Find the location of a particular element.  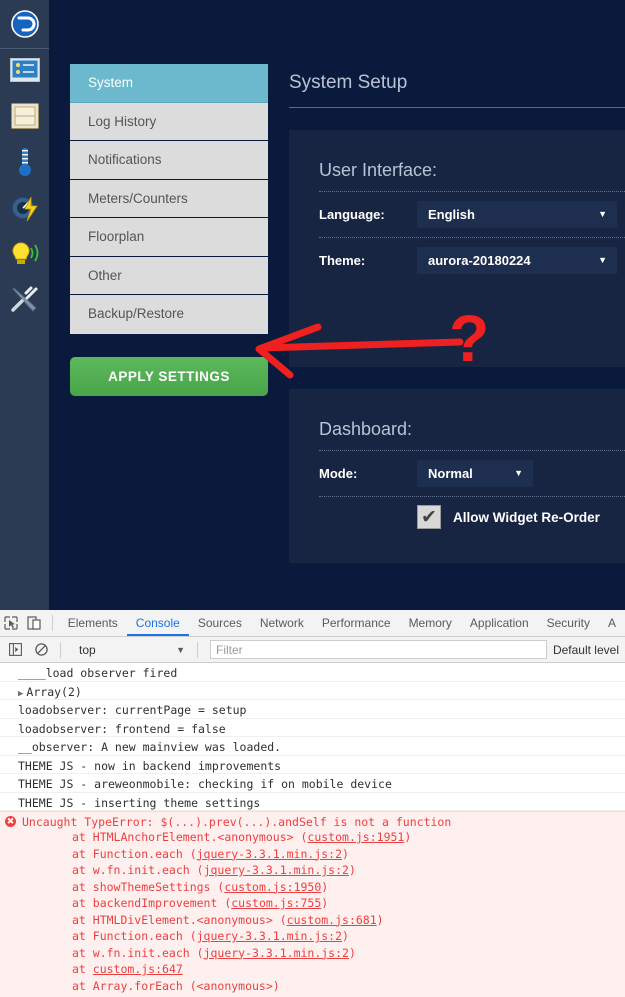

allow-widget-reorder-checkbox: ✔ is located at coordinates (429, 517).